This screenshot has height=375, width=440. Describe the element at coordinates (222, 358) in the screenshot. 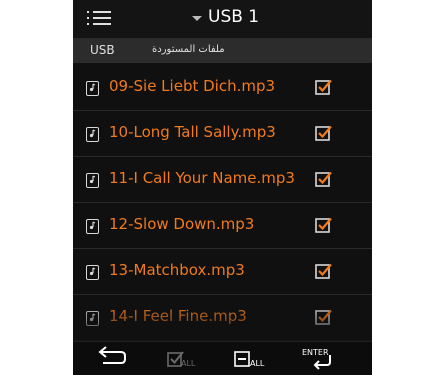

I see `bottom-toolbar: ALL ALL ENTER` at that location.